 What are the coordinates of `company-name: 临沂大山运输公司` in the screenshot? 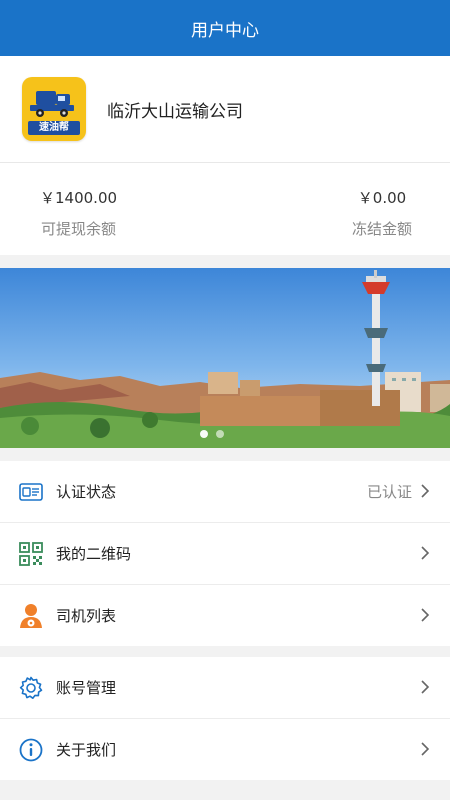 It's located at (175, 111).